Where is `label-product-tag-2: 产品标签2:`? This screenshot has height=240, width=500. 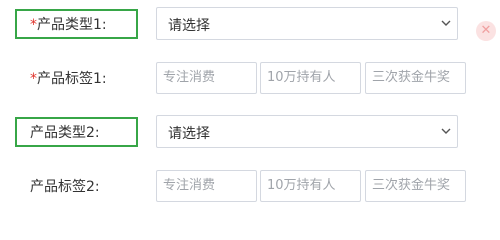
label-product-tag-2: 产品标签2: is located at coordinates (65, 186).